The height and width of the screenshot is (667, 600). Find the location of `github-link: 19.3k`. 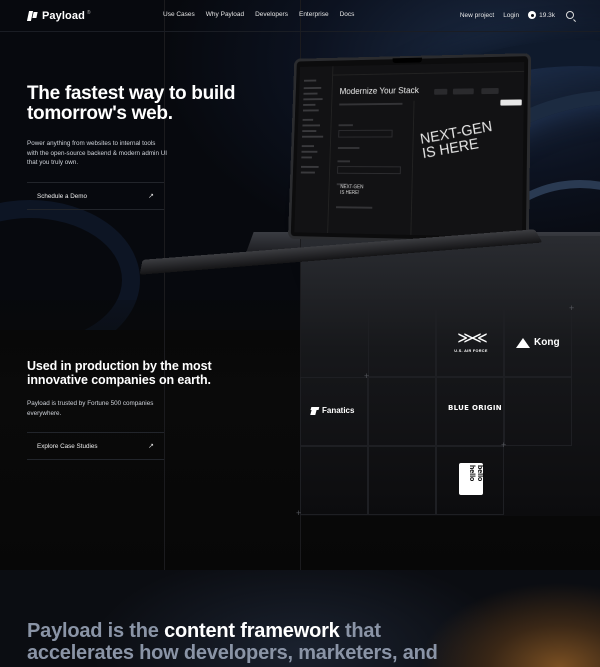

github-link: 19.3k is located at coordinates (541, 15).